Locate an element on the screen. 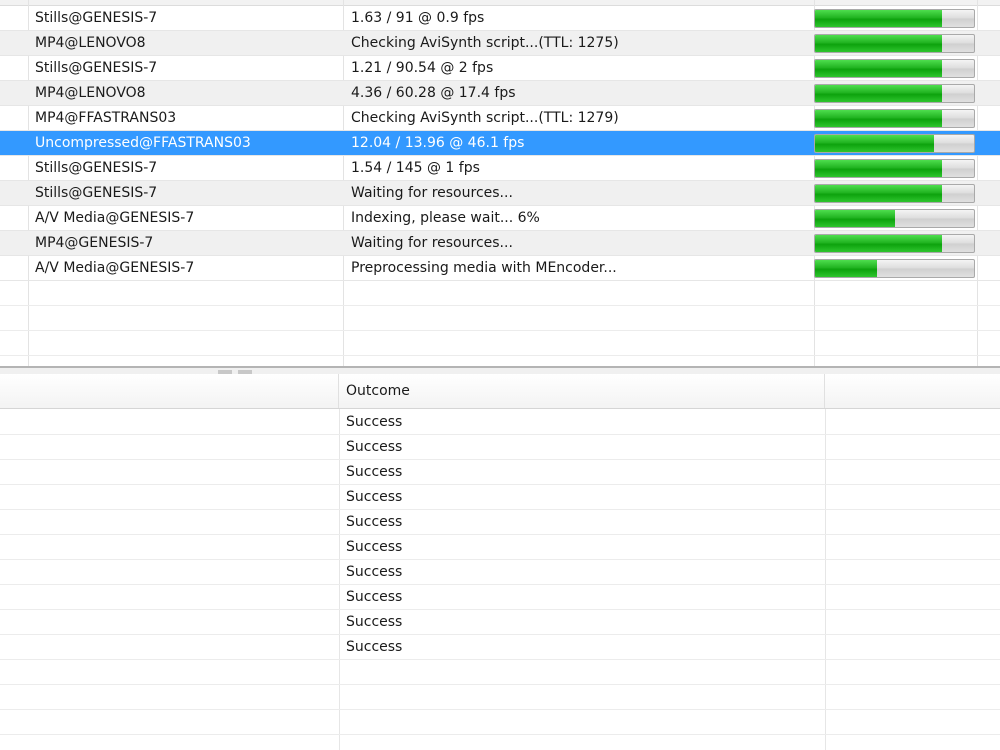 This screenshot has width=1000, height=750. job-status: 1.63 / 91 @ 0.9 fps is located at coordinates (418, 18).